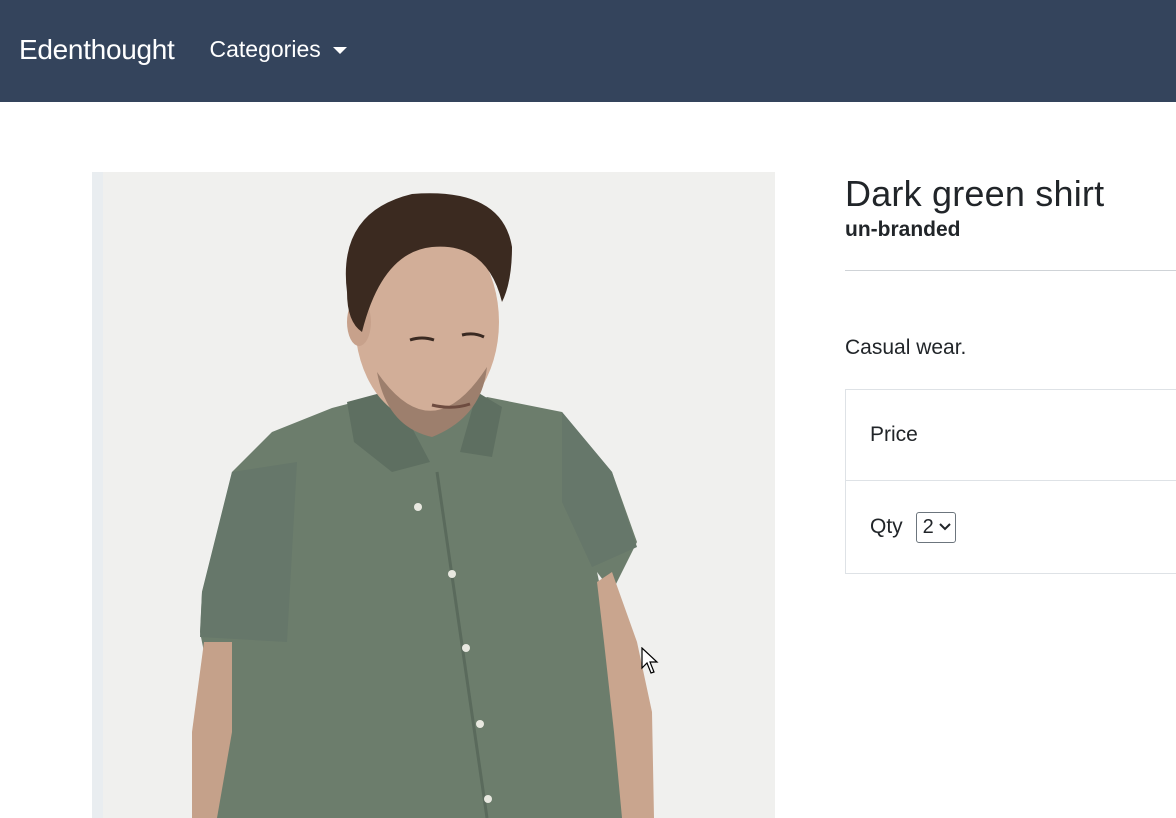 The height and width of the screenshot is (818, 1176). Describe the element at coordinates (1011, 435) in the screenshot. I see `price-row: Price` at that location.